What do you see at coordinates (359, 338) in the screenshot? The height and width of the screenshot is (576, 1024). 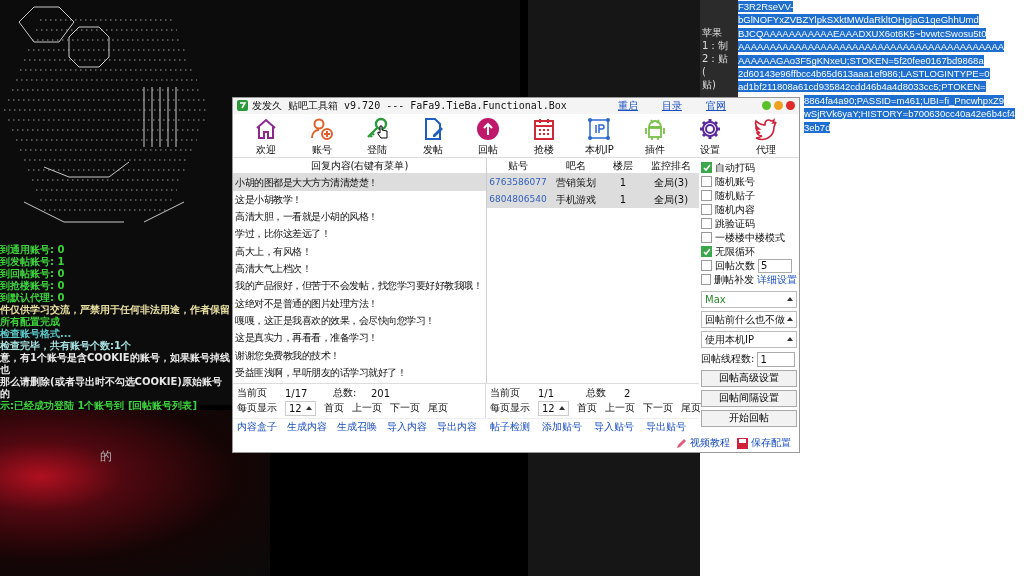 I see `reply-row: 这是真实力，再看看，准备学习！` at bounding box center [359, 338].